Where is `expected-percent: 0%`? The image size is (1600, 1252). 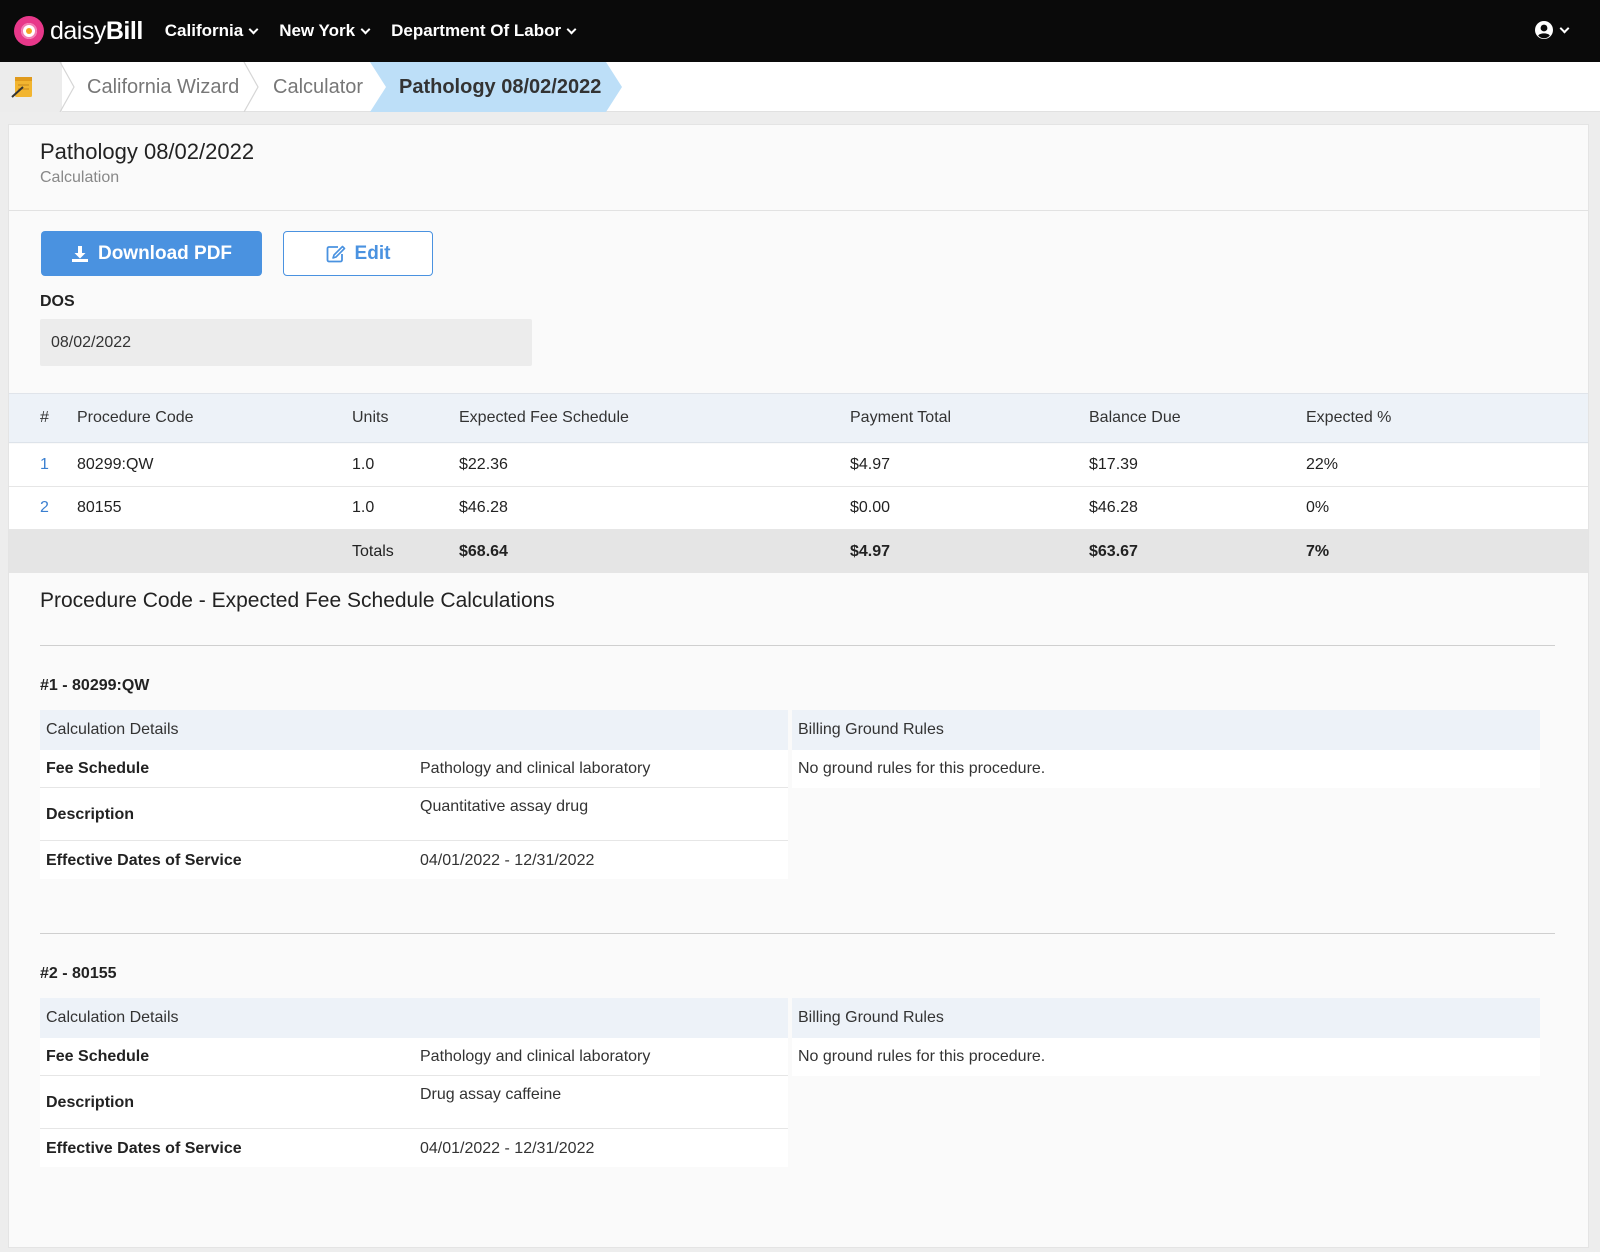
expected-percent: 0% is located at coordinates (1318, 507).